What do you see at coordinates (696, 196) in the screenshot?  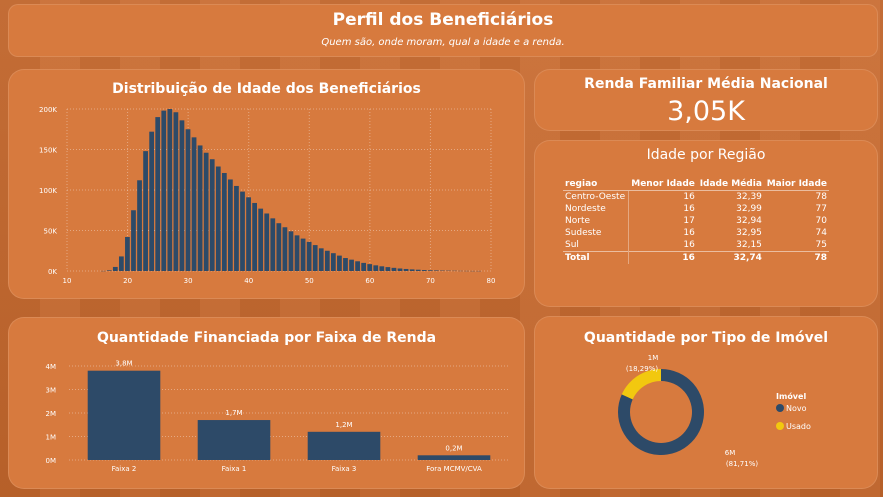 I see `table-row: Centro-Oeste 16 32,39 78` at bounding box center [696, 196].